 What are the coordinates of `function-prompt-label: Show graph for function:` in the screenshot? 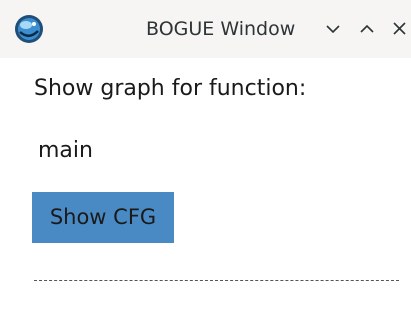 It's located at (170, 88).